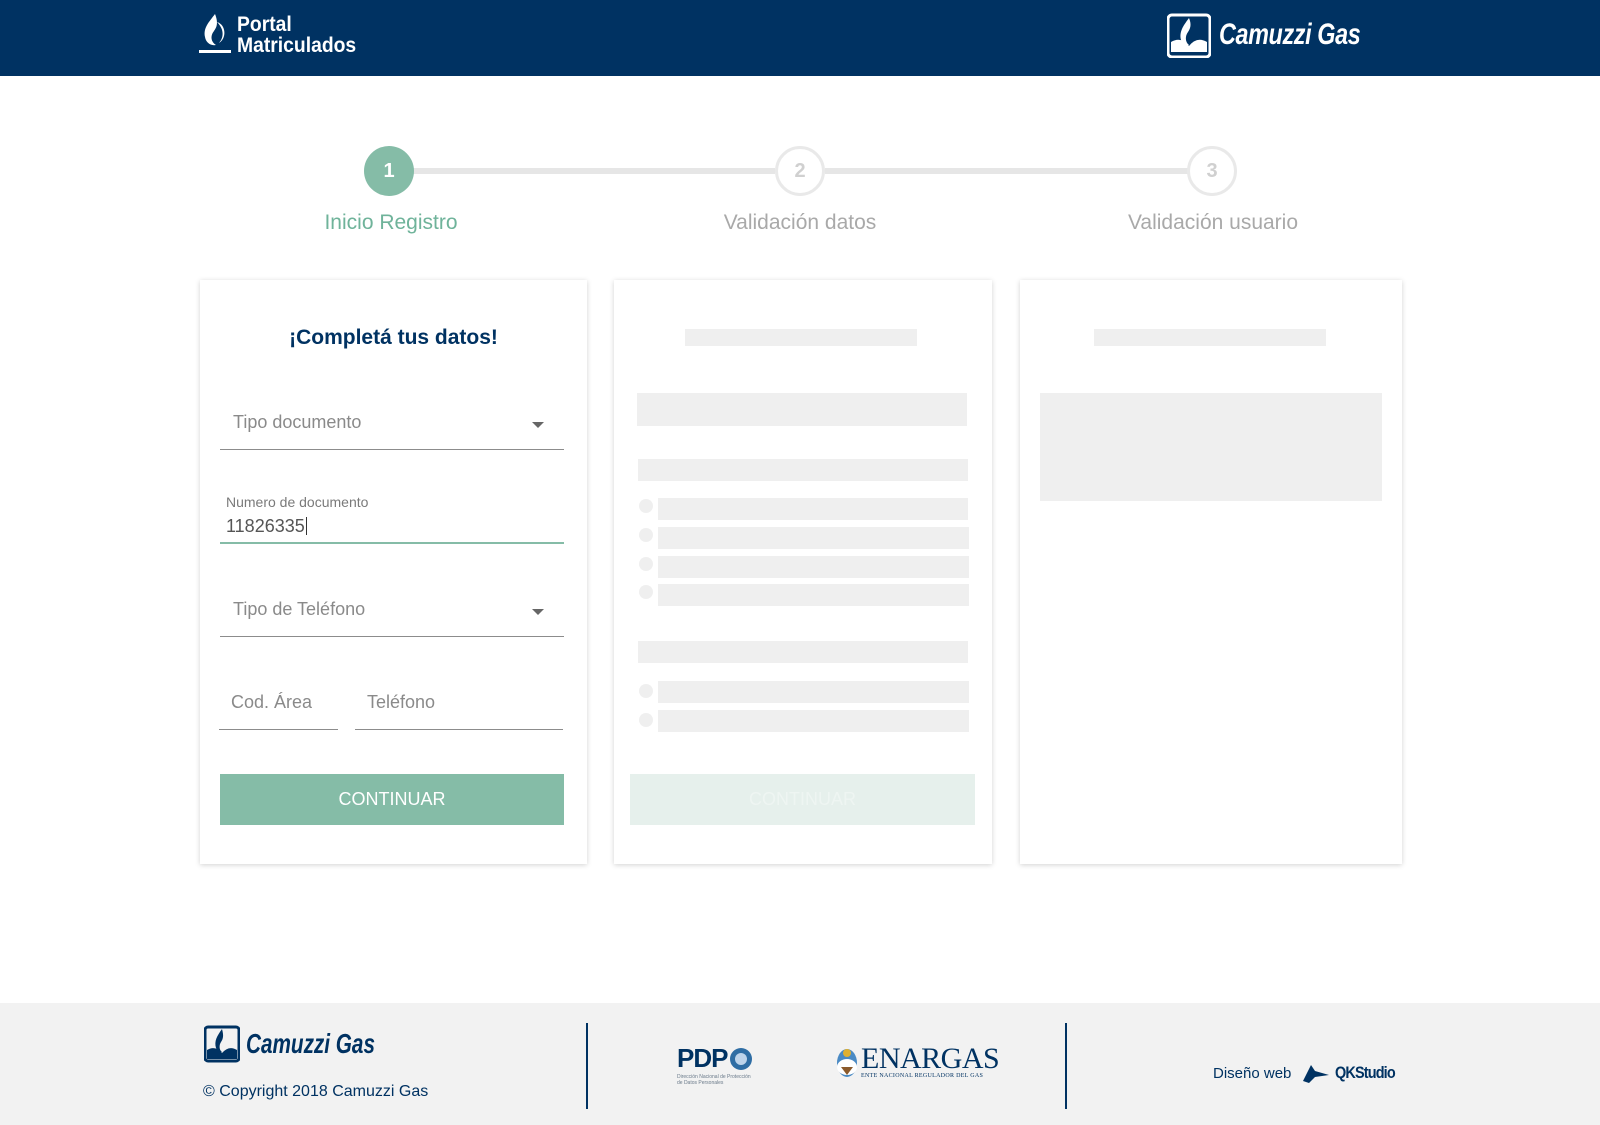 Image resolution: width=1600 pixels, height=1125 pixels. Describe the element at coordinates (216, 34) in the screenshot. I see `flame-icon` at that location.